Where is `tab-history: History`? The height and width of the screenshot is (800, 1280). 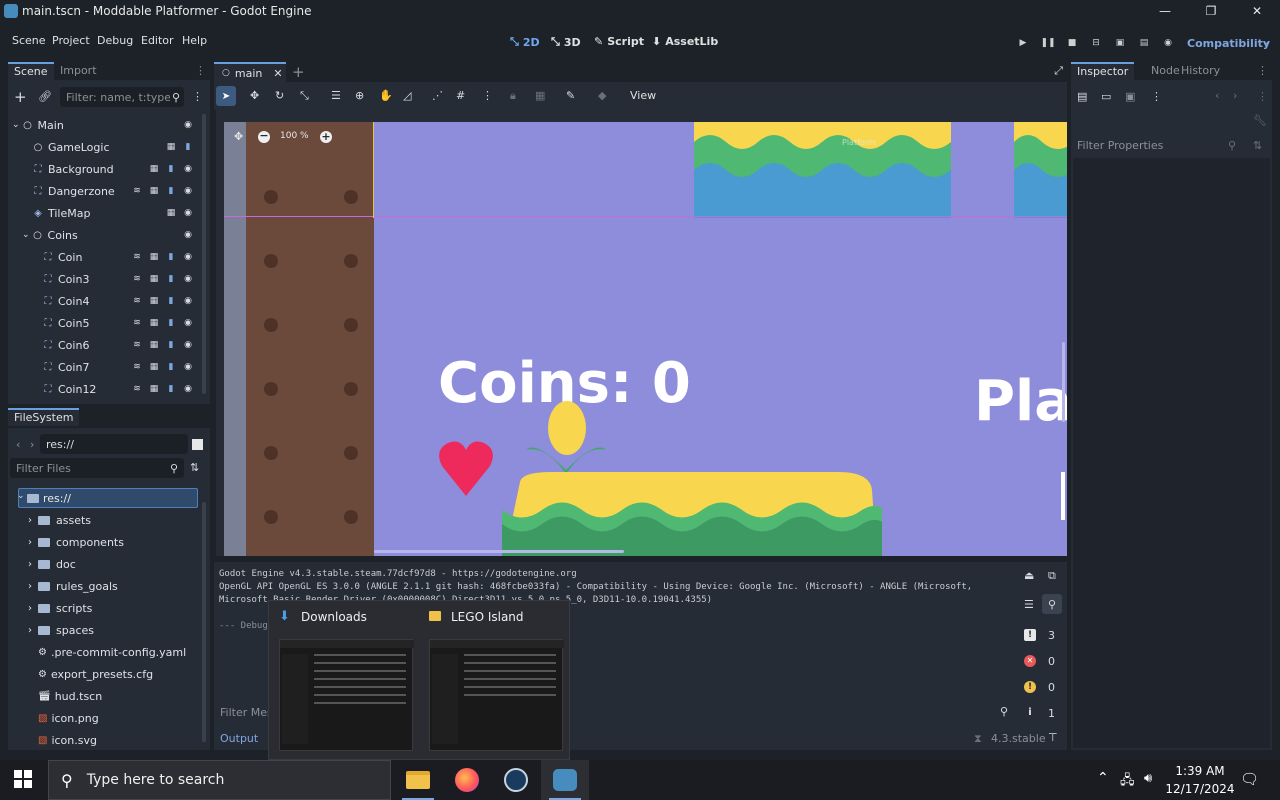 tab-history: History is located at coordinates (1200, 71).